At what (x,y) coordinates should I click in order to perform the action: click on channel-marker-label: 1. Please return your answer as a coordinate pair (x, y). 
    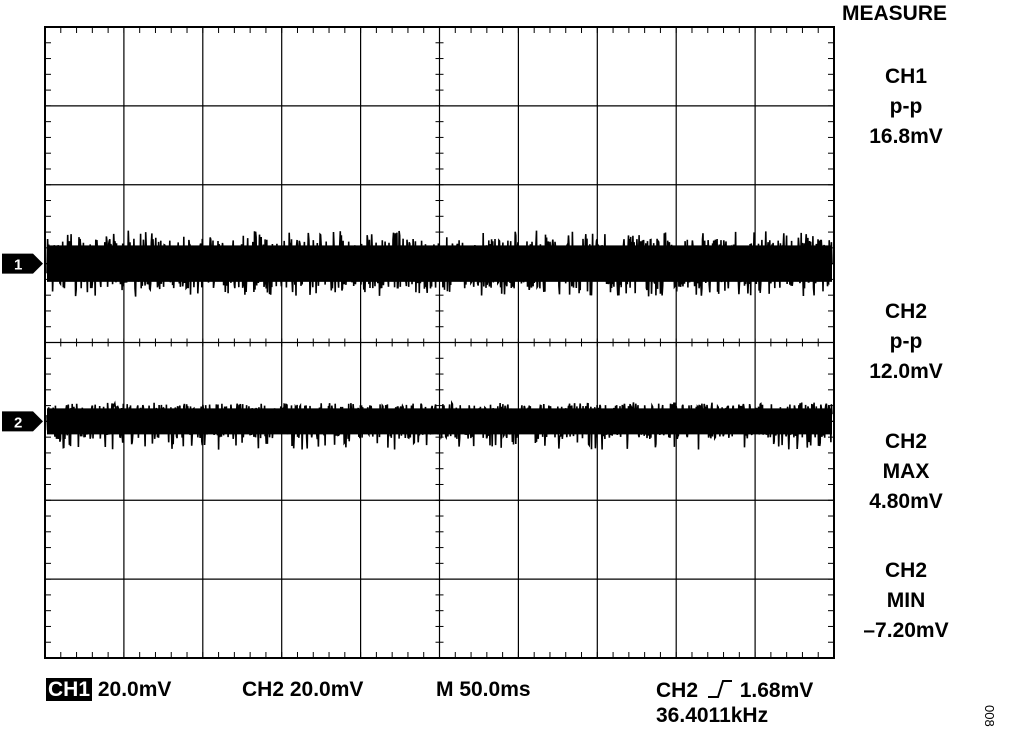
    Looking at the image, I should click on (18, 265).